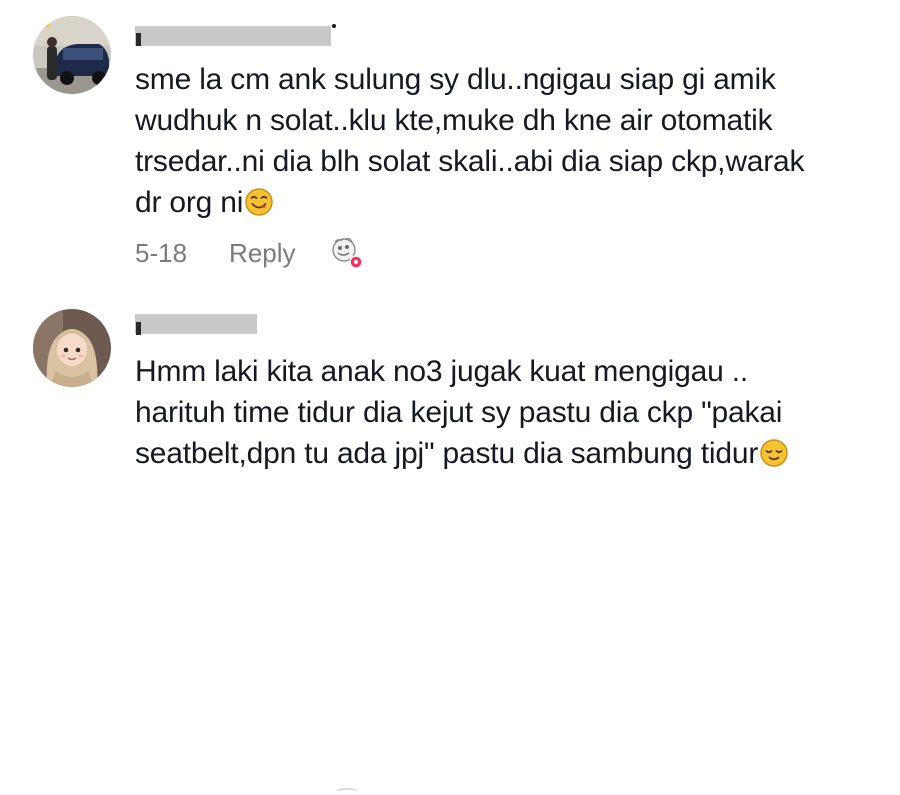 Image resolution: width=900 pixels, height=795 pixels. I want to click on username-trailing-dot, so click(334, 26).